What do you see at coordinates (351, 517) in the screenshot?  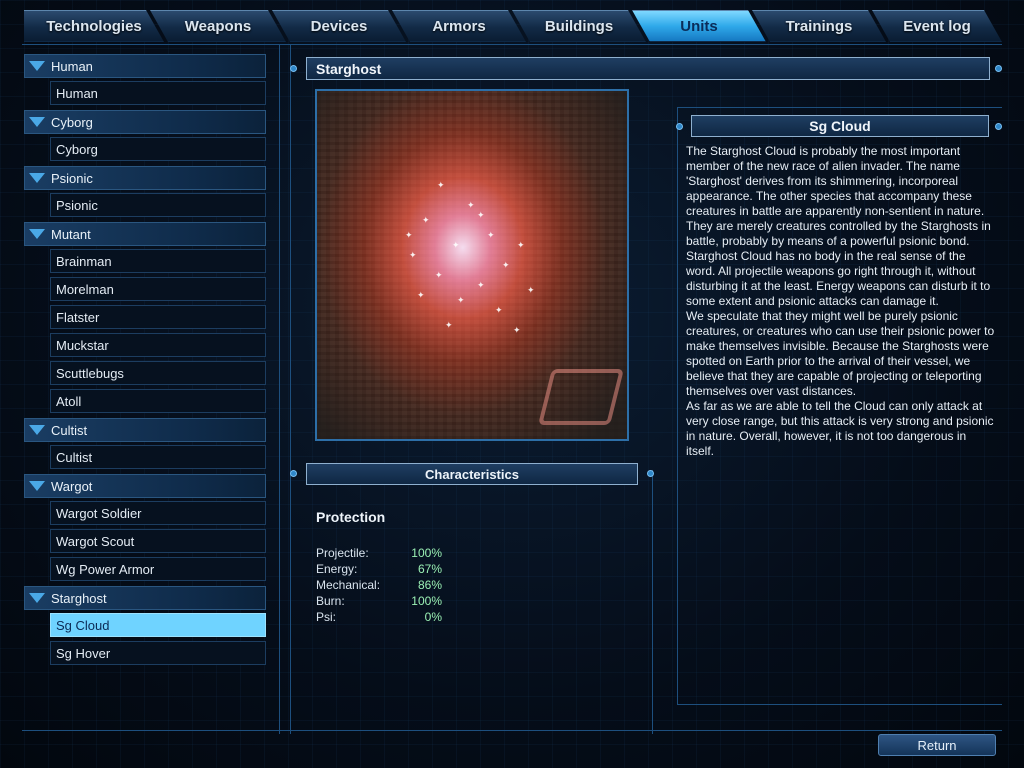 I see `protection-title: Protection` at bounding box center [351, 517].